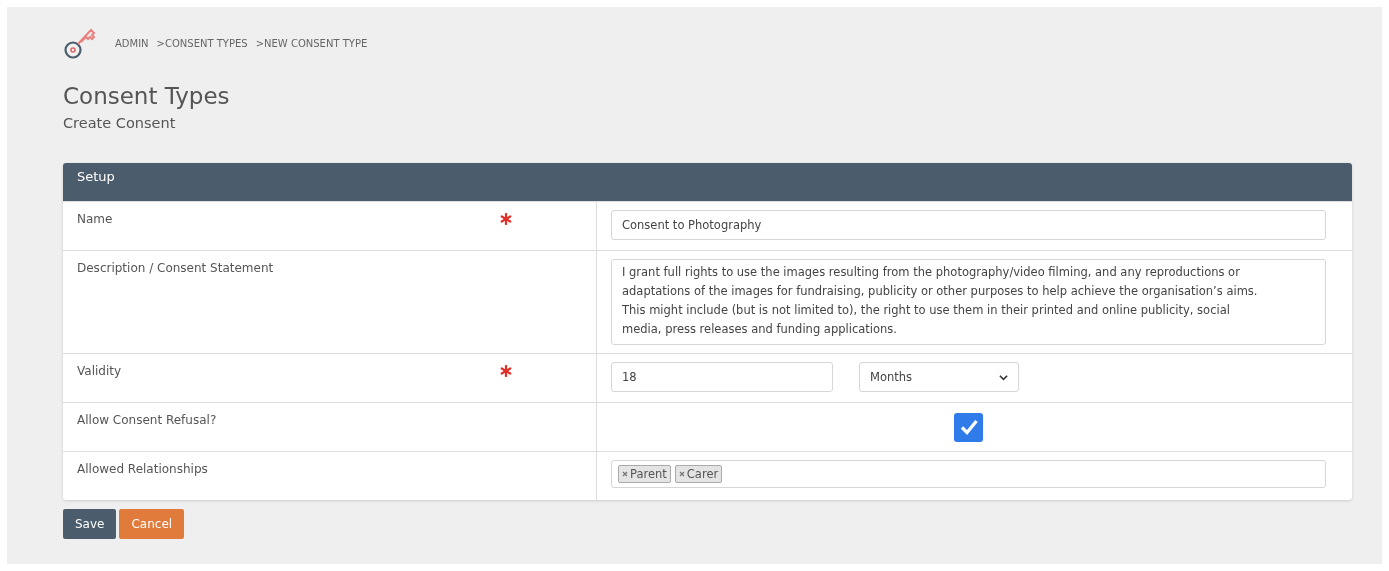 The width and height of the screenshot is (1389, 571). I want to click on validity-input: 18, so click(722, 377).